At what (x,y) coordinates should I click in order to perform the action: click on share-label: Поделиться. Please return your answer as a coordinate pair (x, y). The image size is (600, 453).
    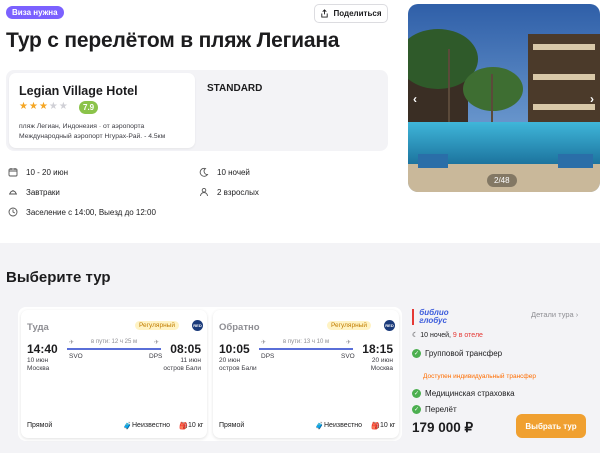
    Looking at the image, I should click on (357, 13).